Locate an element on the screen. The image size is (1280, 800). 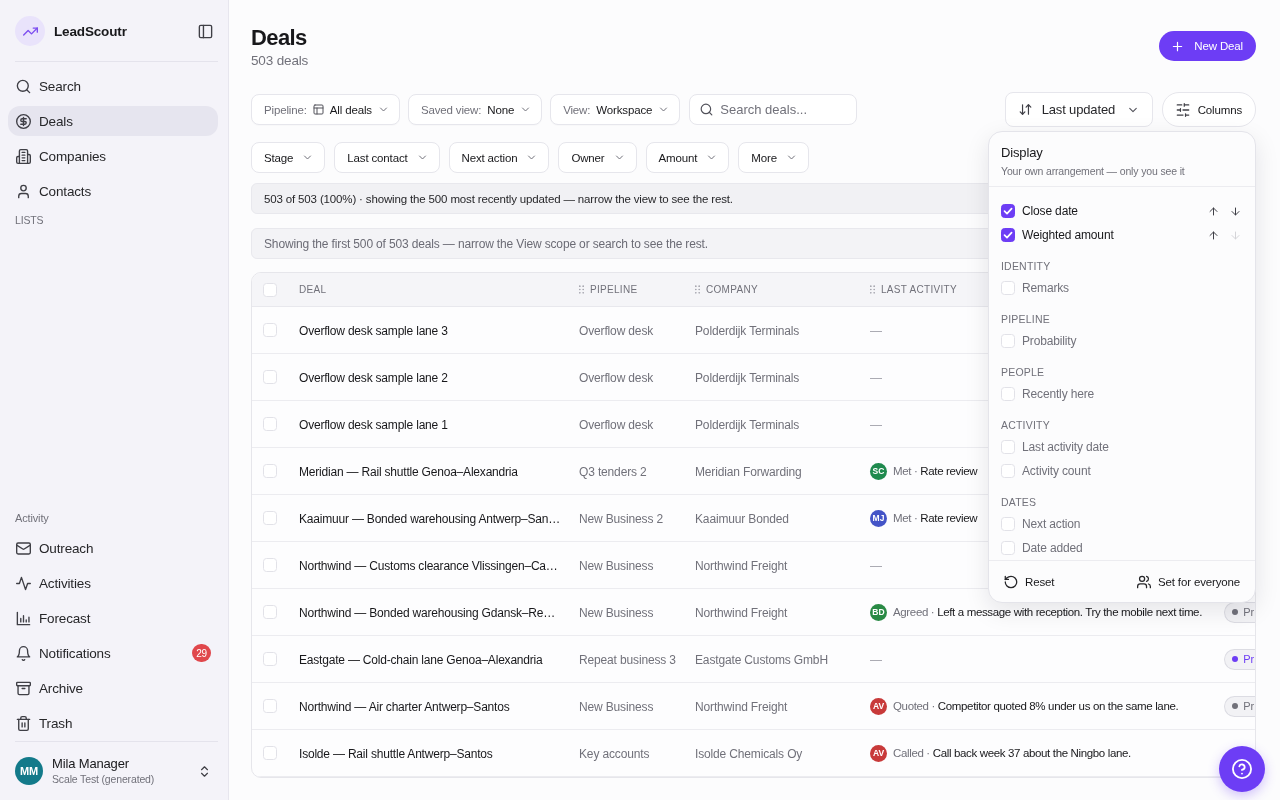
filter-dropdown: Saved view: None is located at coordinates (475, 109).